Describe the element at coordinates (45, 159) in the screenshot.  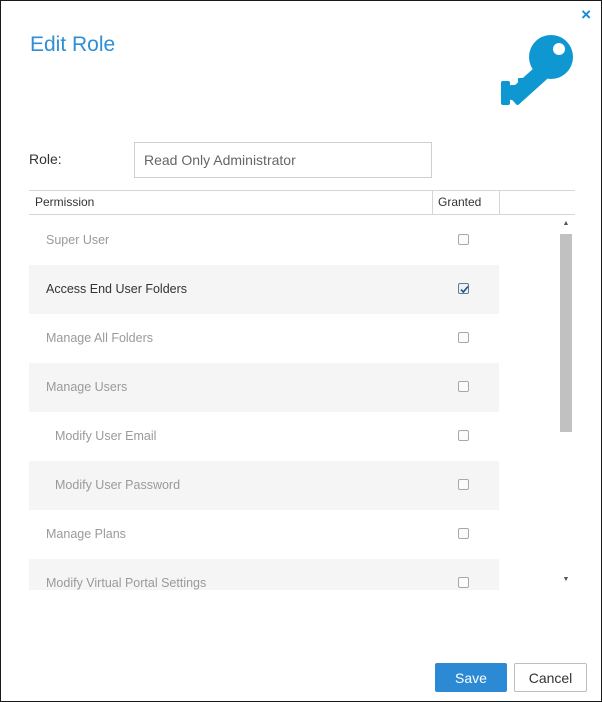
I see `role-label: Role:` at that location.